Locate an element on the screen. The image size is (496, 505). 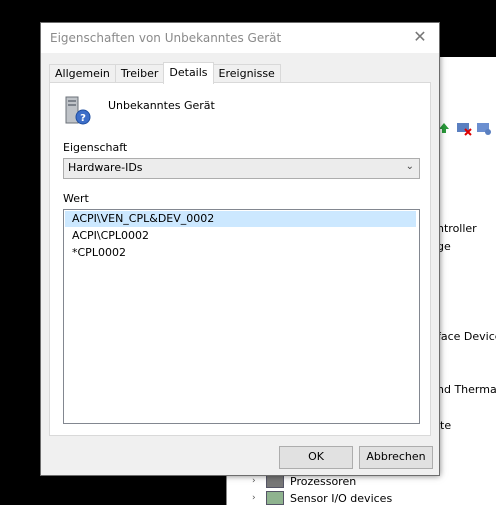
list-item: ACPI\VEN_CPL&DEV_0002 is located at coordinates (240, 219).